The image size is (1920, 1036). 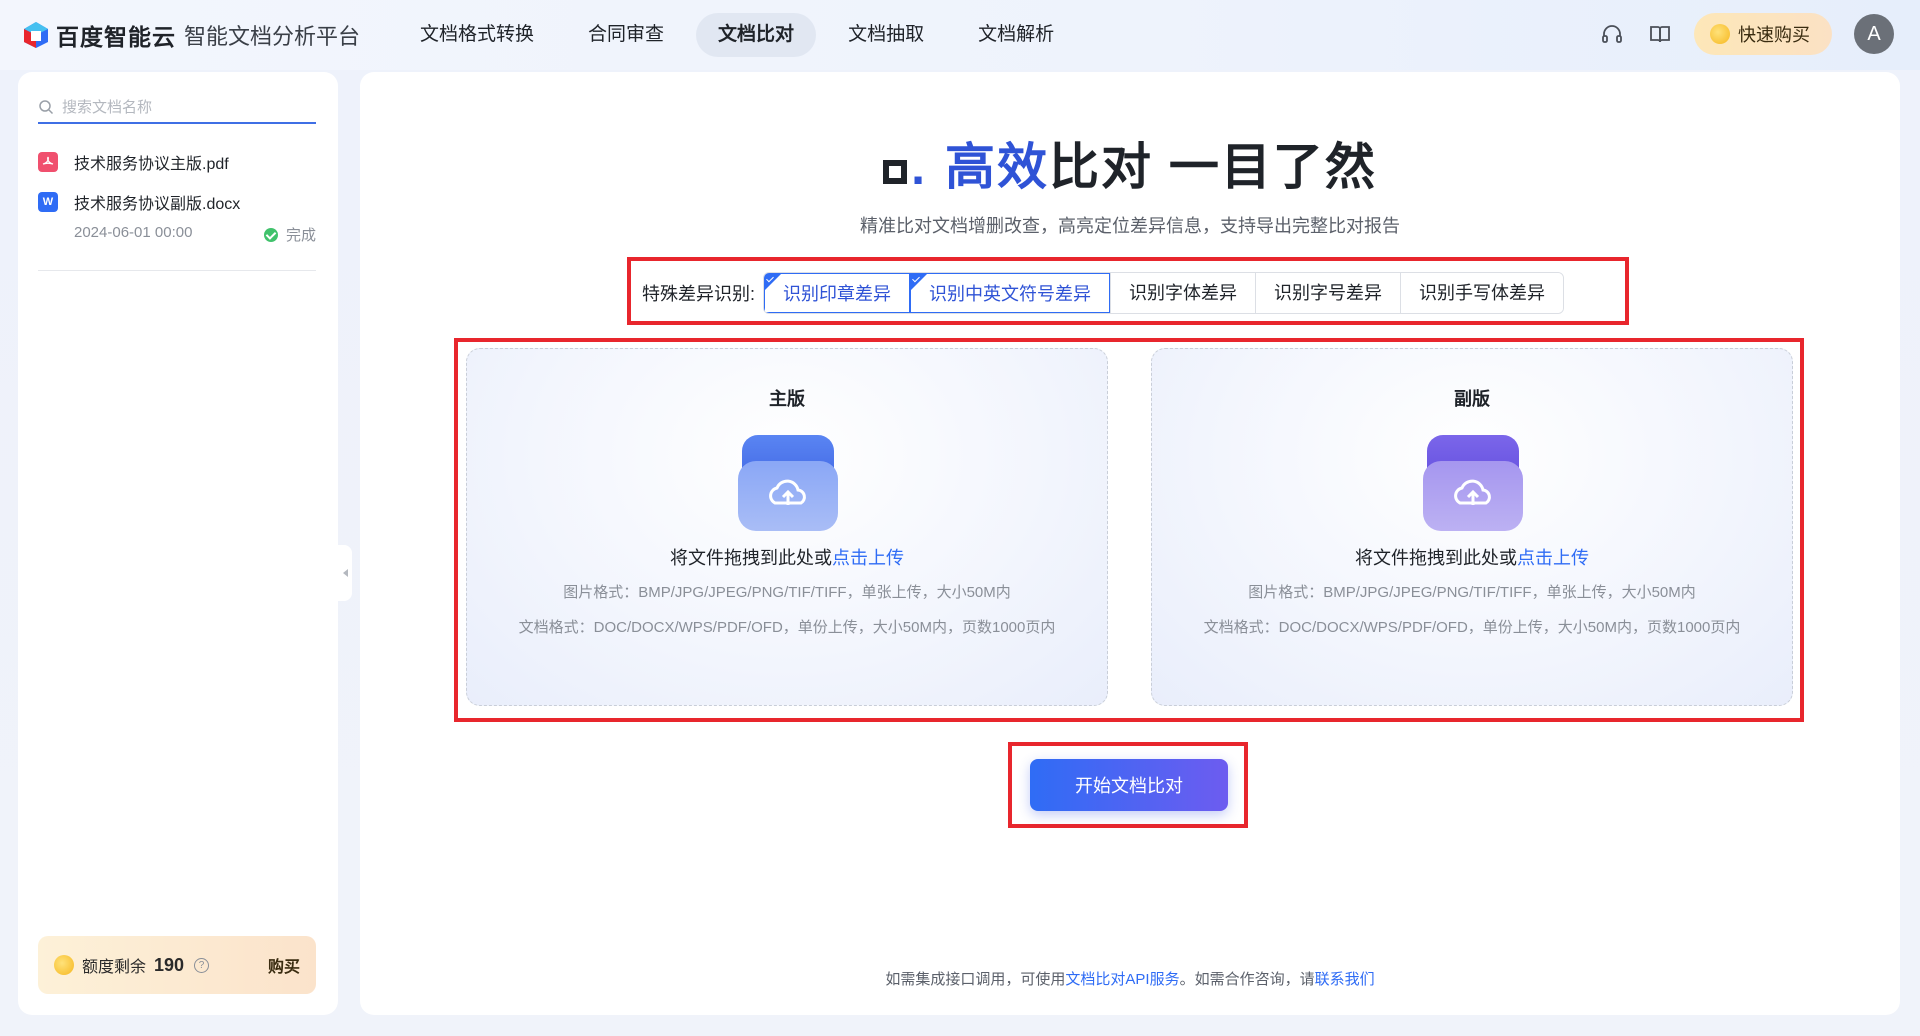 I want to click on option-font-diff: 识别字体差异, so click(x=1183, y=293).